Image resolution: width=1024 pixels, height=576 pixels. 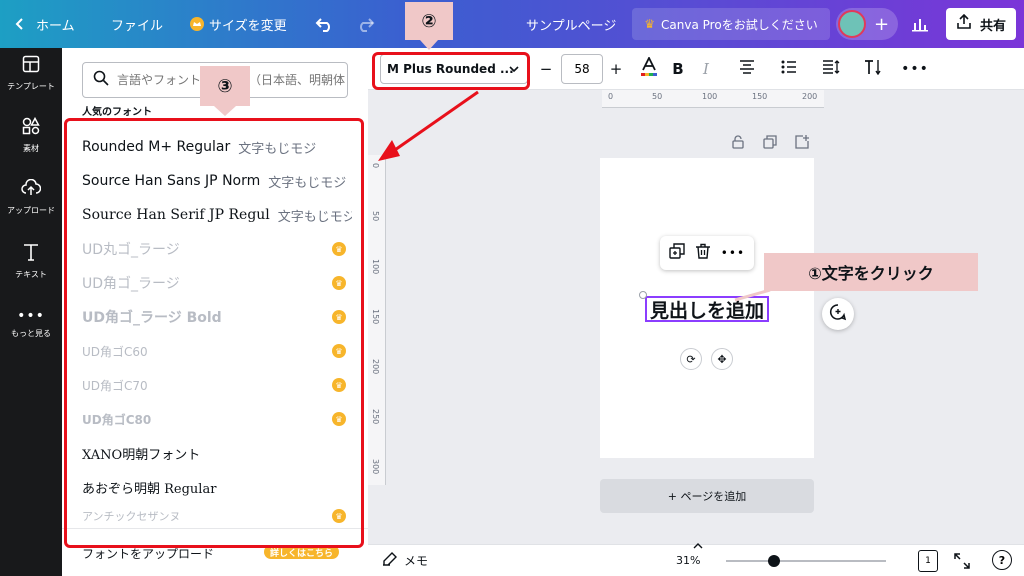 What do you see at coordinates (435, 122) in the screenshot?
I see `red-arrow` at bounding box center [435, 122].